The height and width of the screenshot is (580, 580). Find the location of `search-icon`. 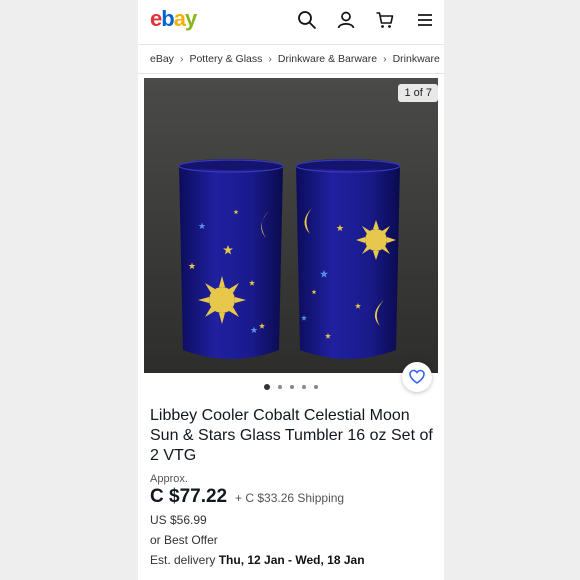

search-icon is located at coordinates (307, 20).